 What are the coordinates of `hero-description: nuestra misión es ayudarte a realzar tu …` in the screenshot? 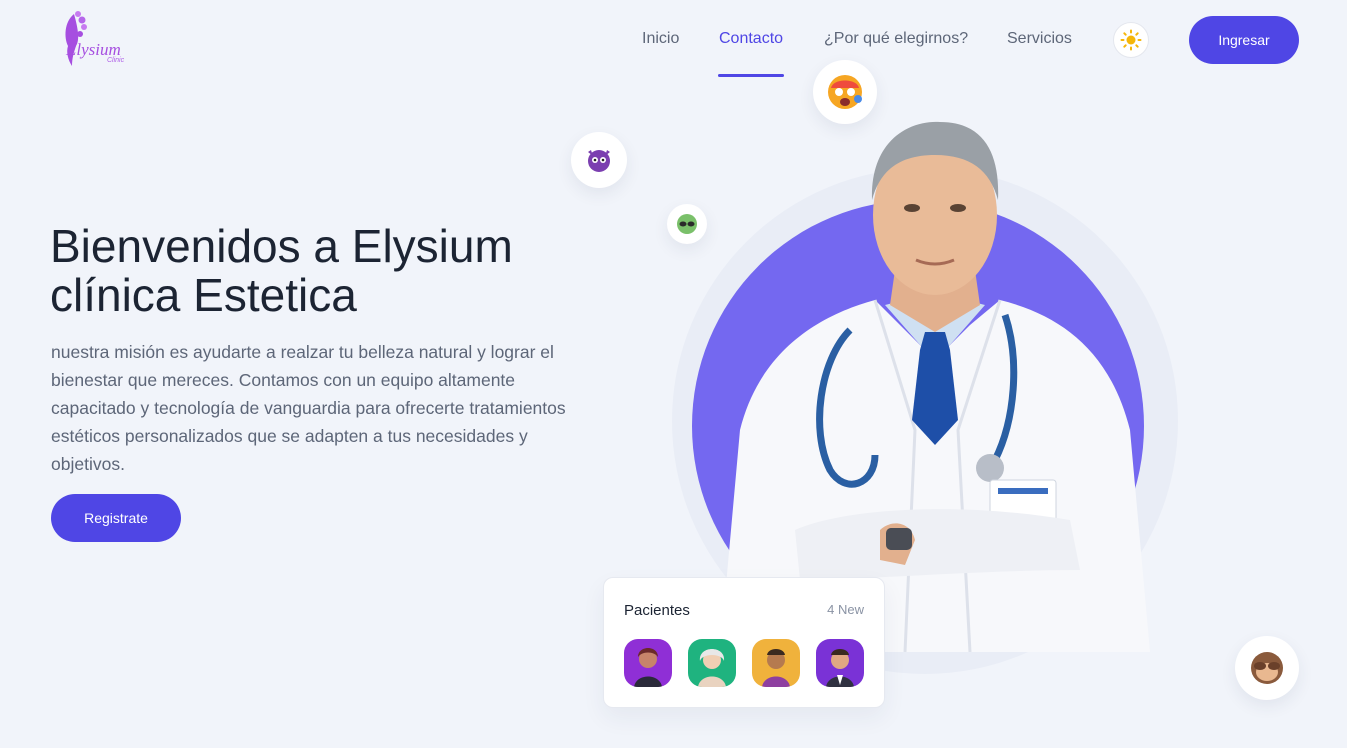 It's located at (308, 408).